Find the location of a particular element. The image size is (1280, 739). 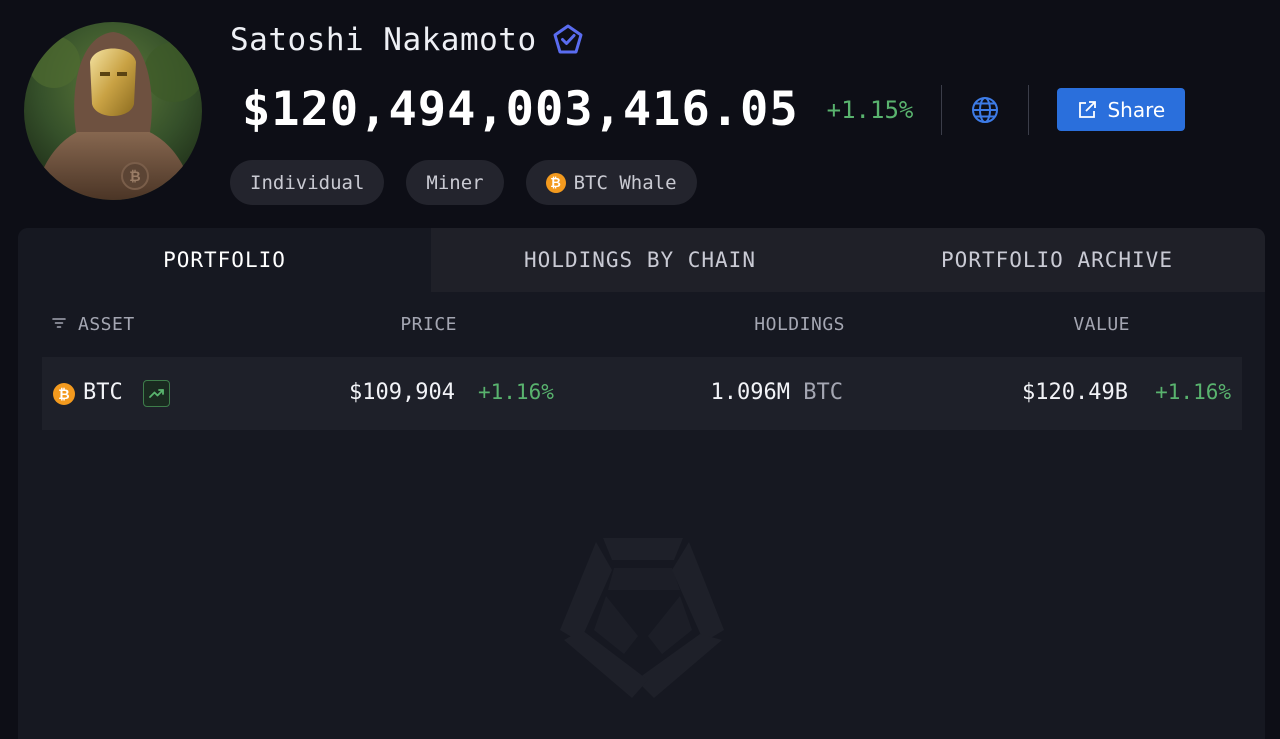

profile-name: Satoshi Nakamoto is located at coordinates (383, 40).